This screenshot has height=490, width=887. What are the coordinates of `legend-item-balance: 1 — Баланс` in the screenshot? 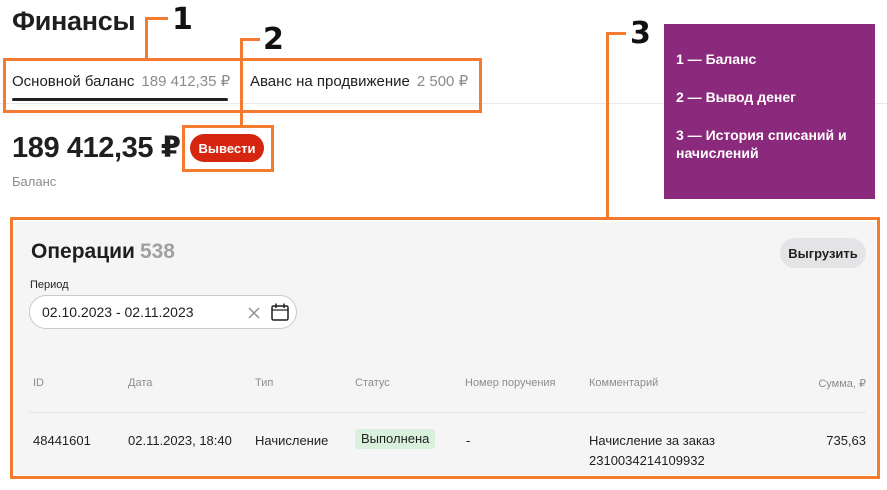 It's located at (716, 59).